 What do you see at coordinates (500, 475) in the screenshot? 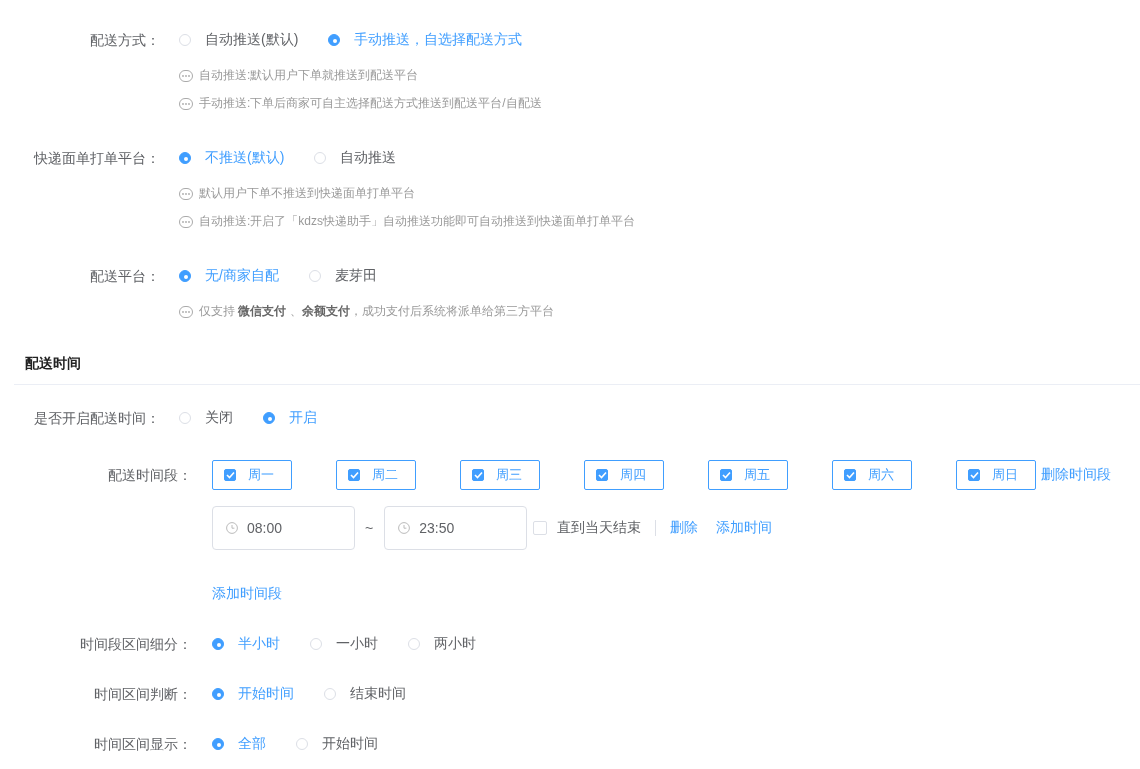
I see `day-checkbox-button: 周三` at bounding box center [500, 475].